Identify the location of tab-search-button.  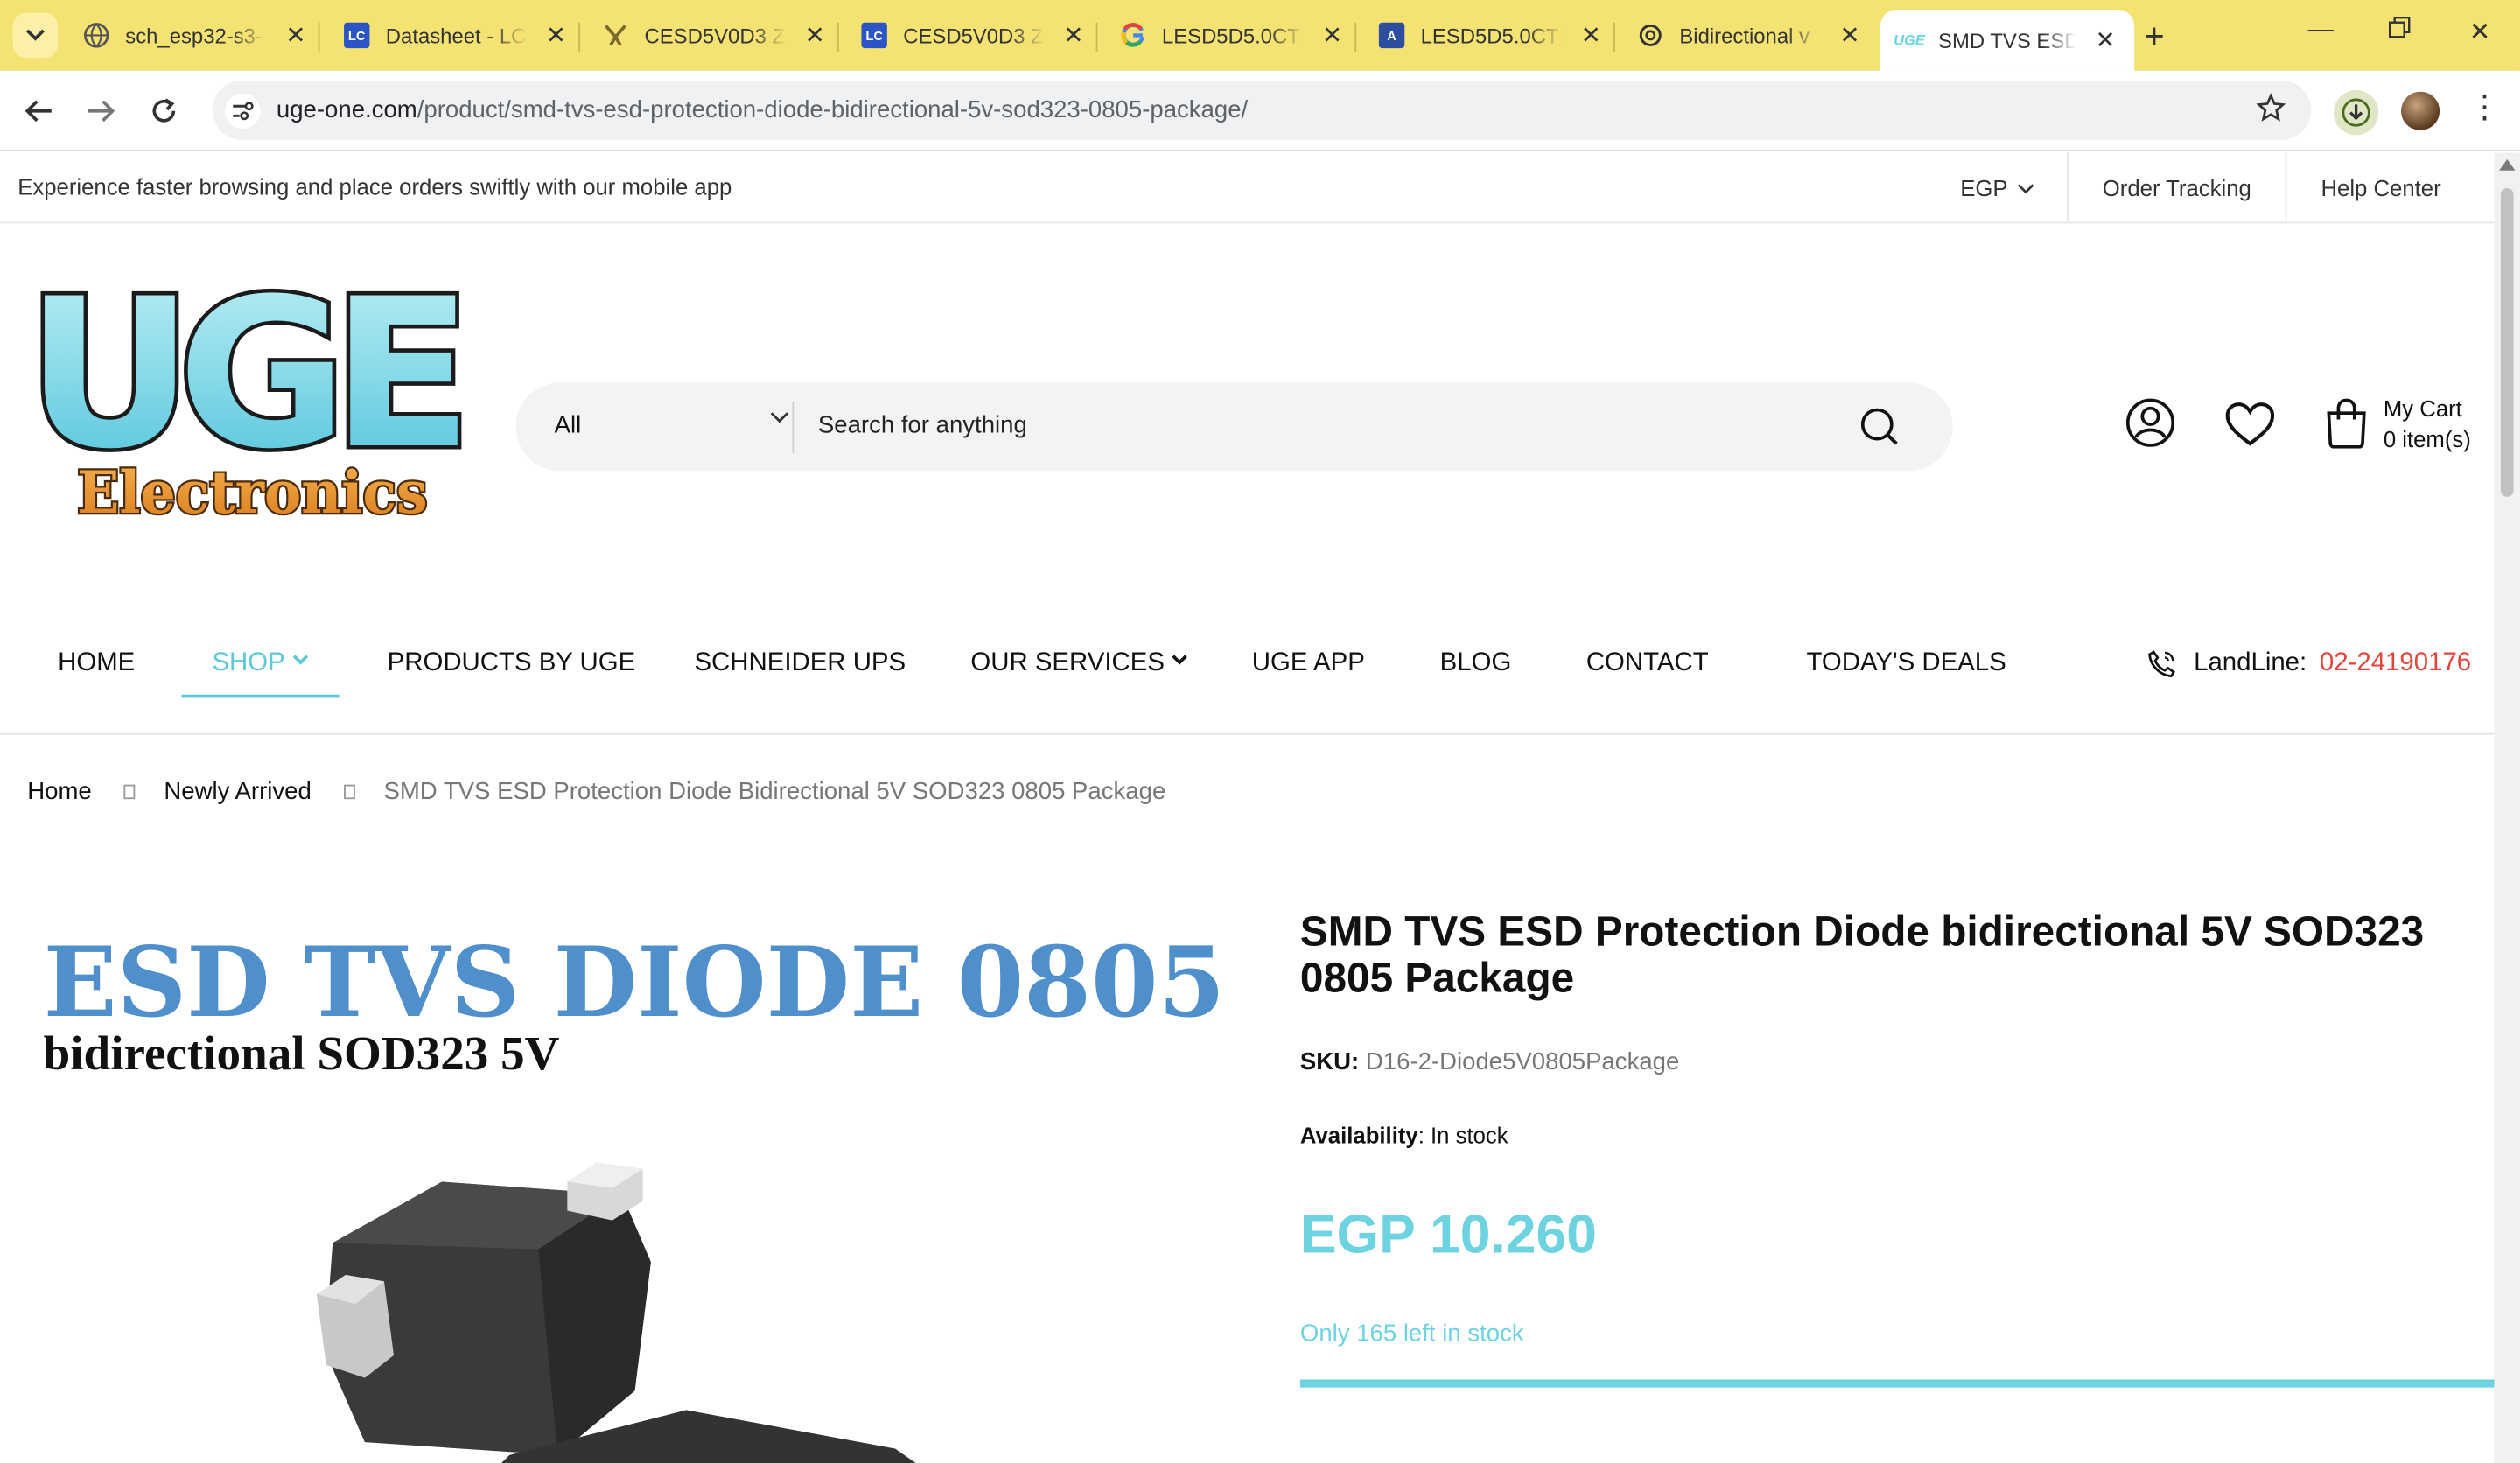
(35, 35).